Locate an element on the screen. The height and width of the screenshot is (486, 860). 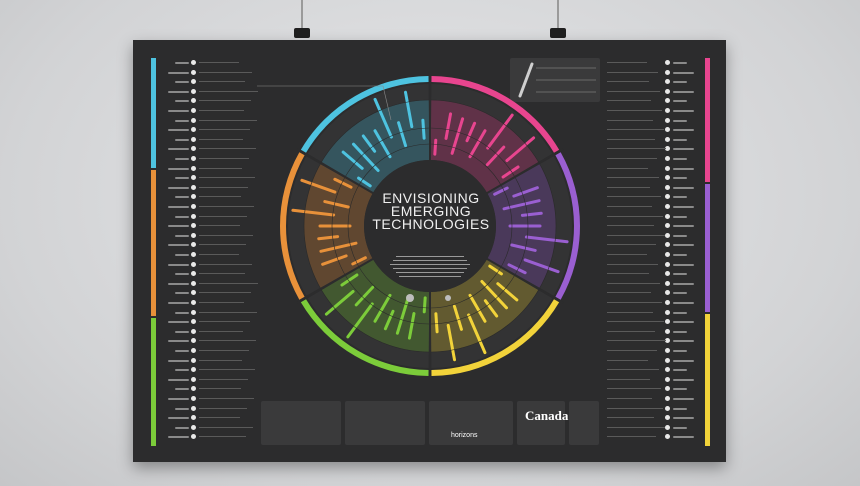
poster-clip-right is located at coordinates (558, 20).